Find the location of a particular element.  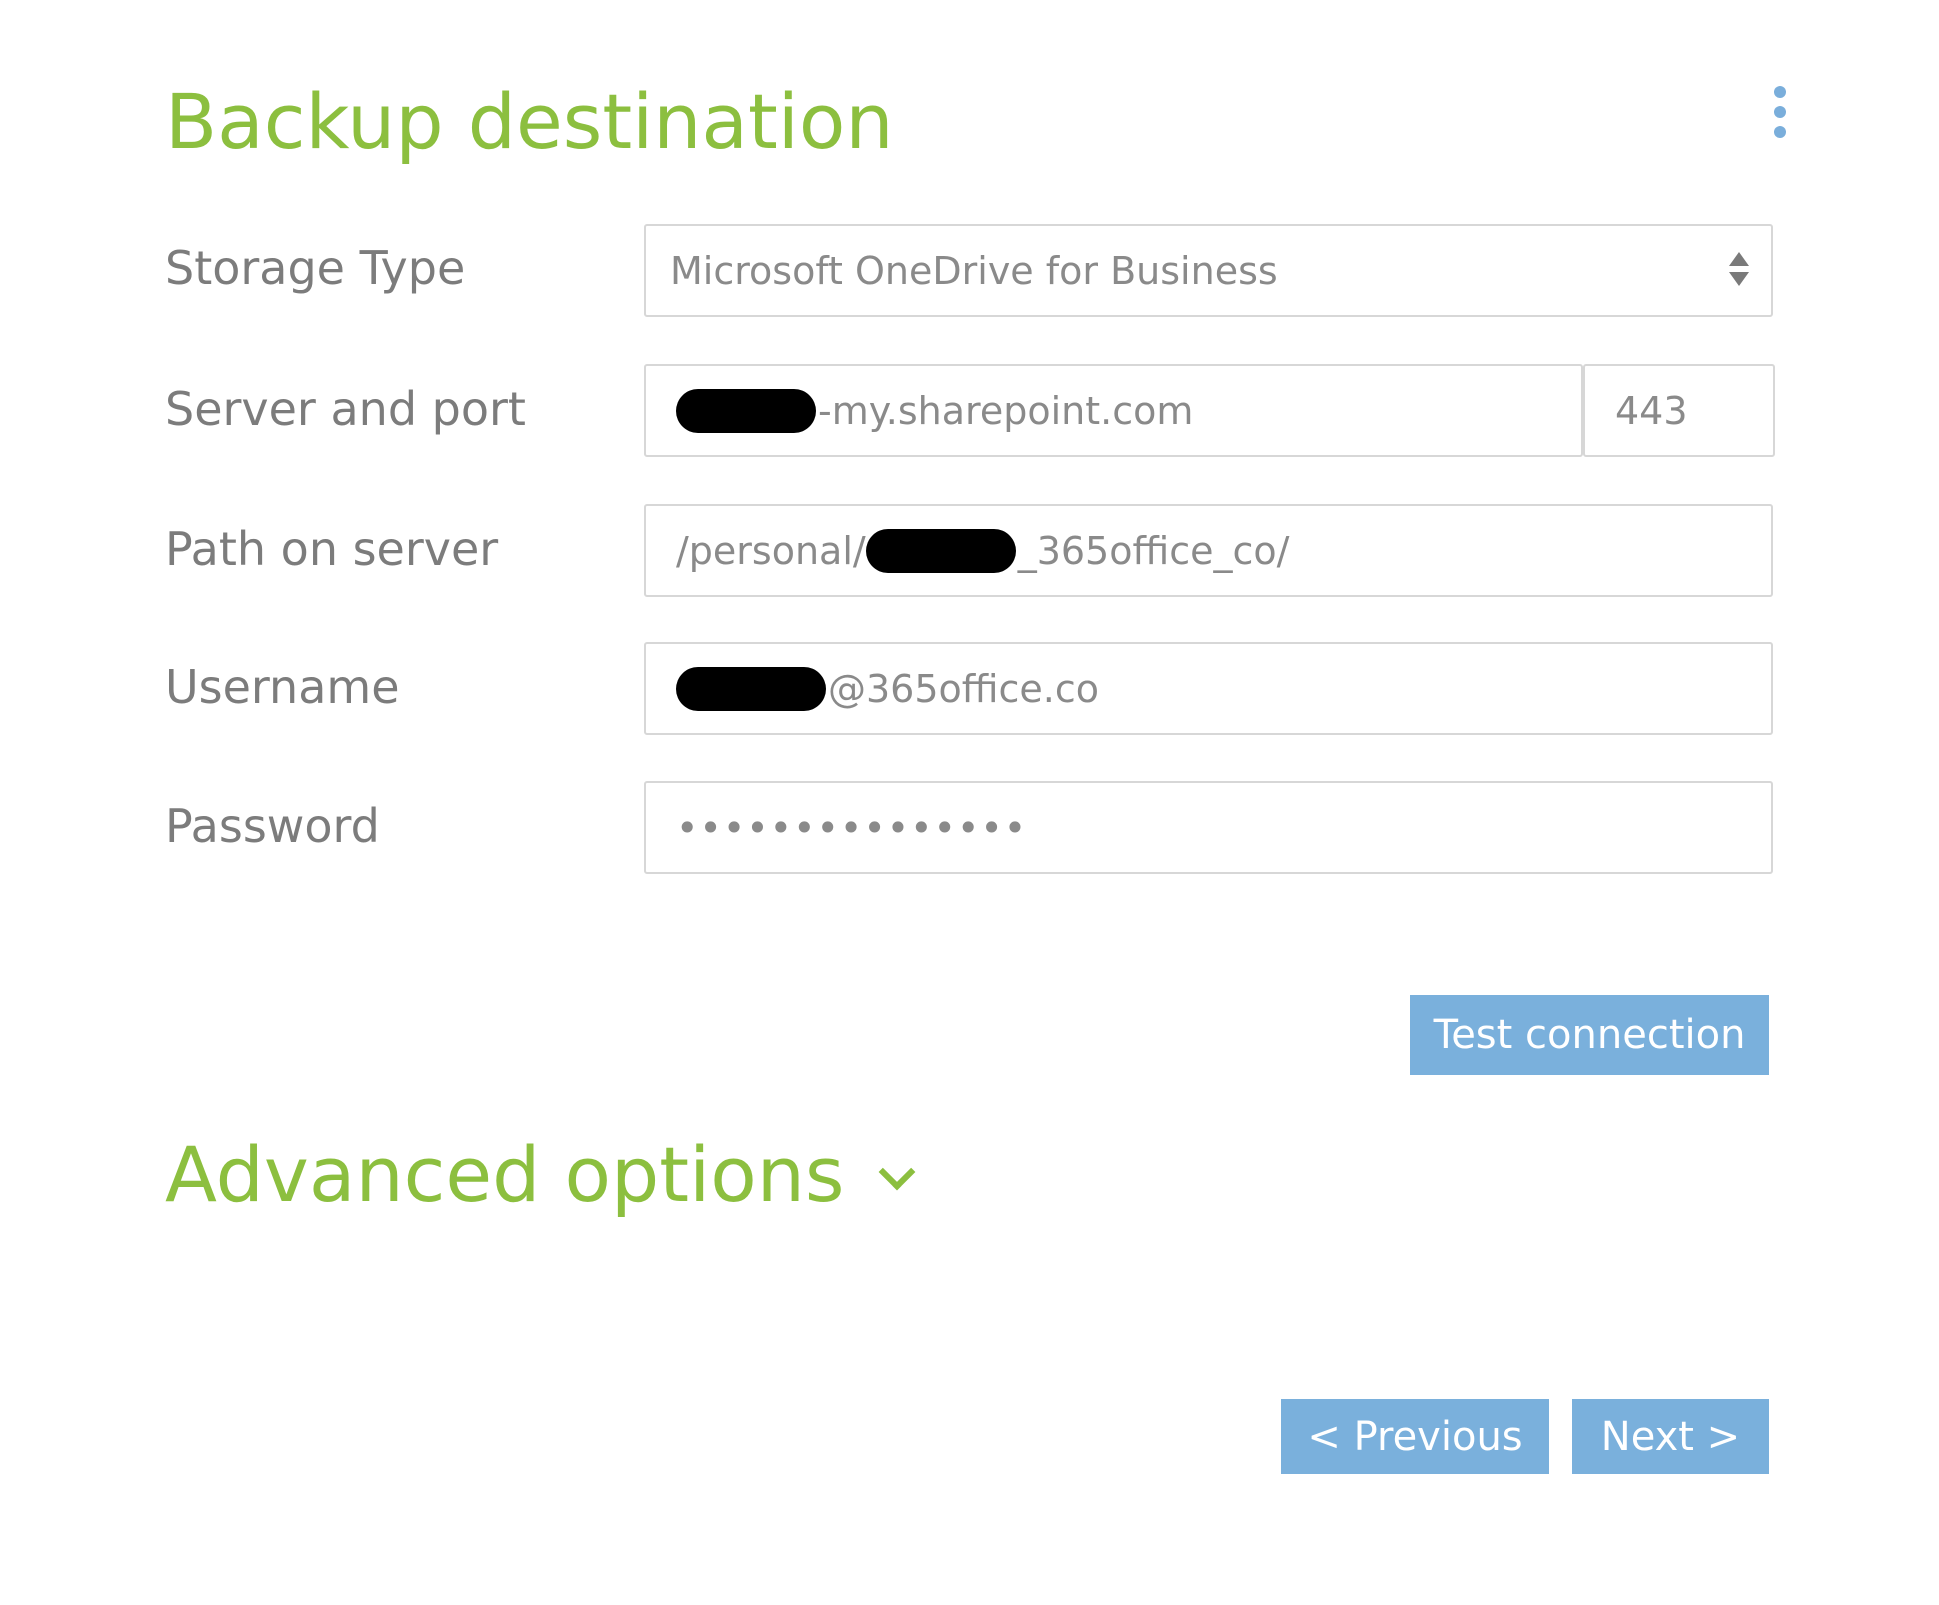

server-port-label: Server and port is located at coordinates (345, 409).